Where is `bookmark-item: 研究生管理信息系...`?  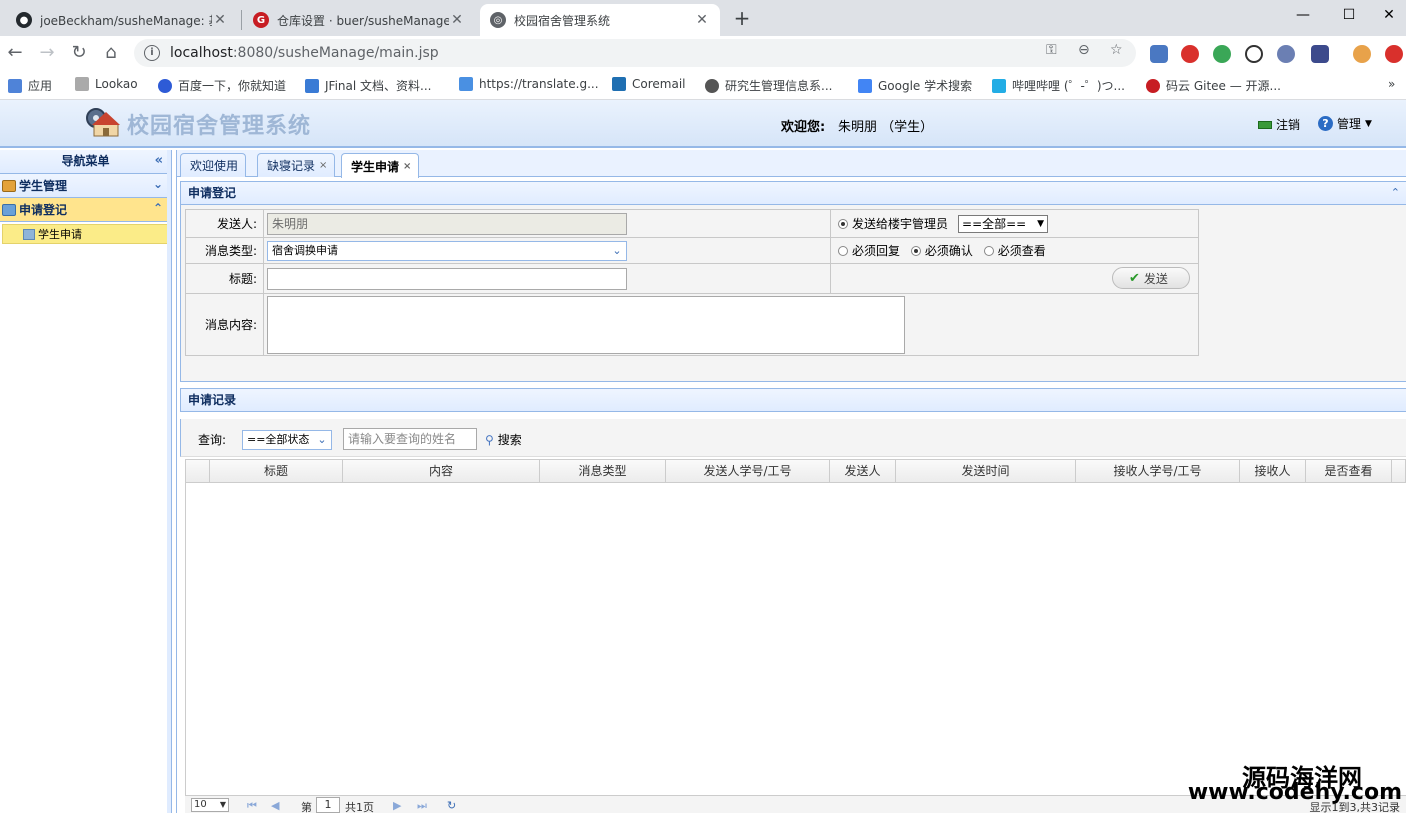 bookmark-item: 研究生管理信息系... is located at coordinates (768, 85).